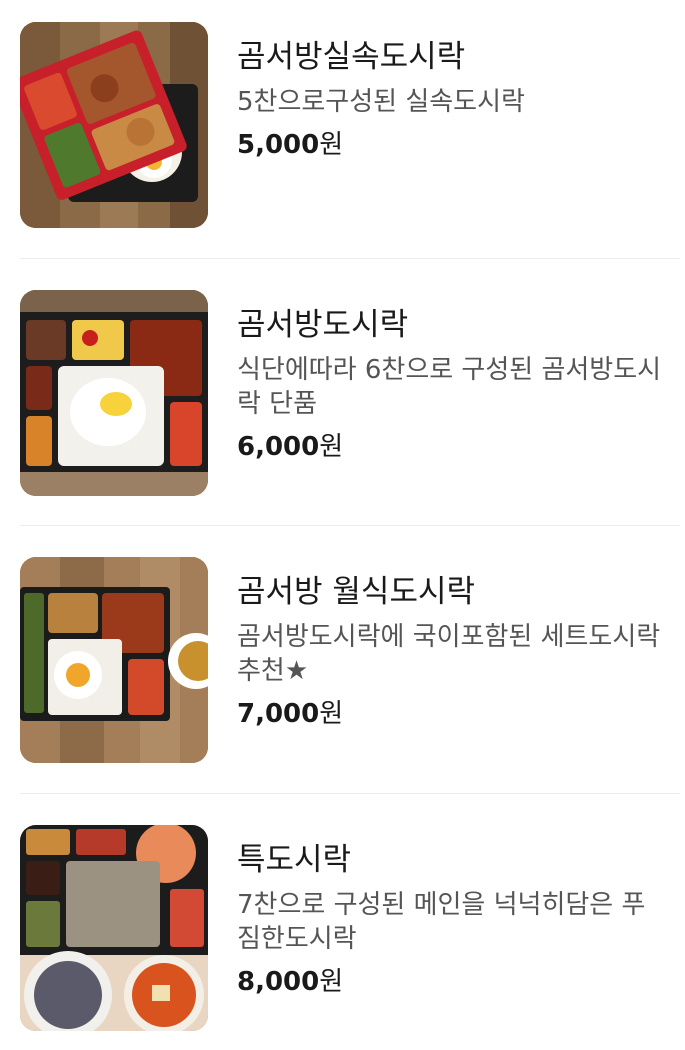 This screenshot has width=685, height=1050. What do you see at coordinates (294, 860) in the screenshot?
I see `menu-item-name: 특도시락` at bounding box center [294, 860].